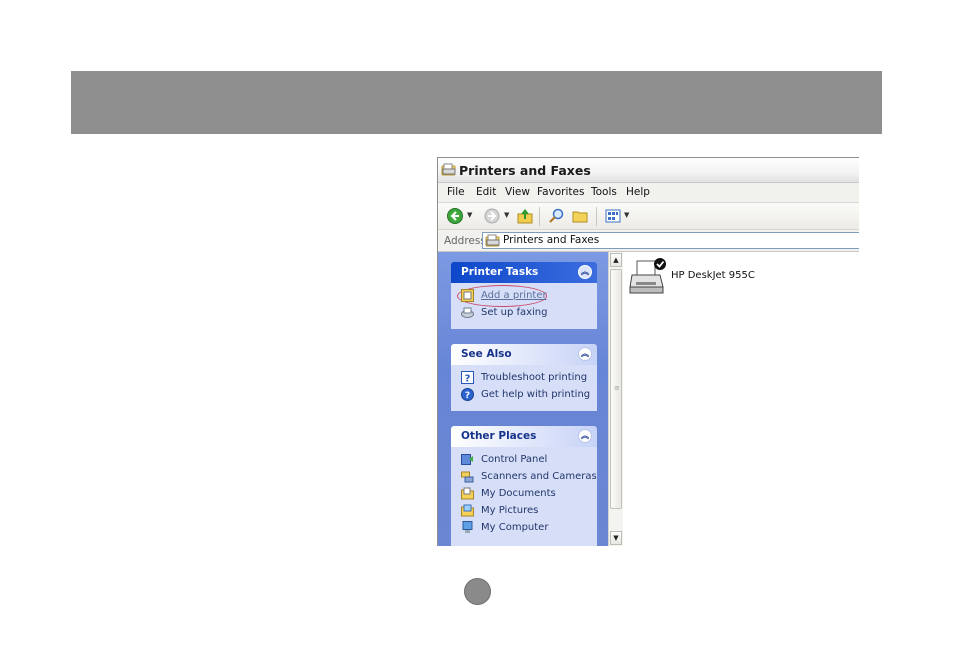 Image resolution: width=954 pixels, height=663 pixels. I want to click on scroll-grip-icon: ≡, so click(617, 388).